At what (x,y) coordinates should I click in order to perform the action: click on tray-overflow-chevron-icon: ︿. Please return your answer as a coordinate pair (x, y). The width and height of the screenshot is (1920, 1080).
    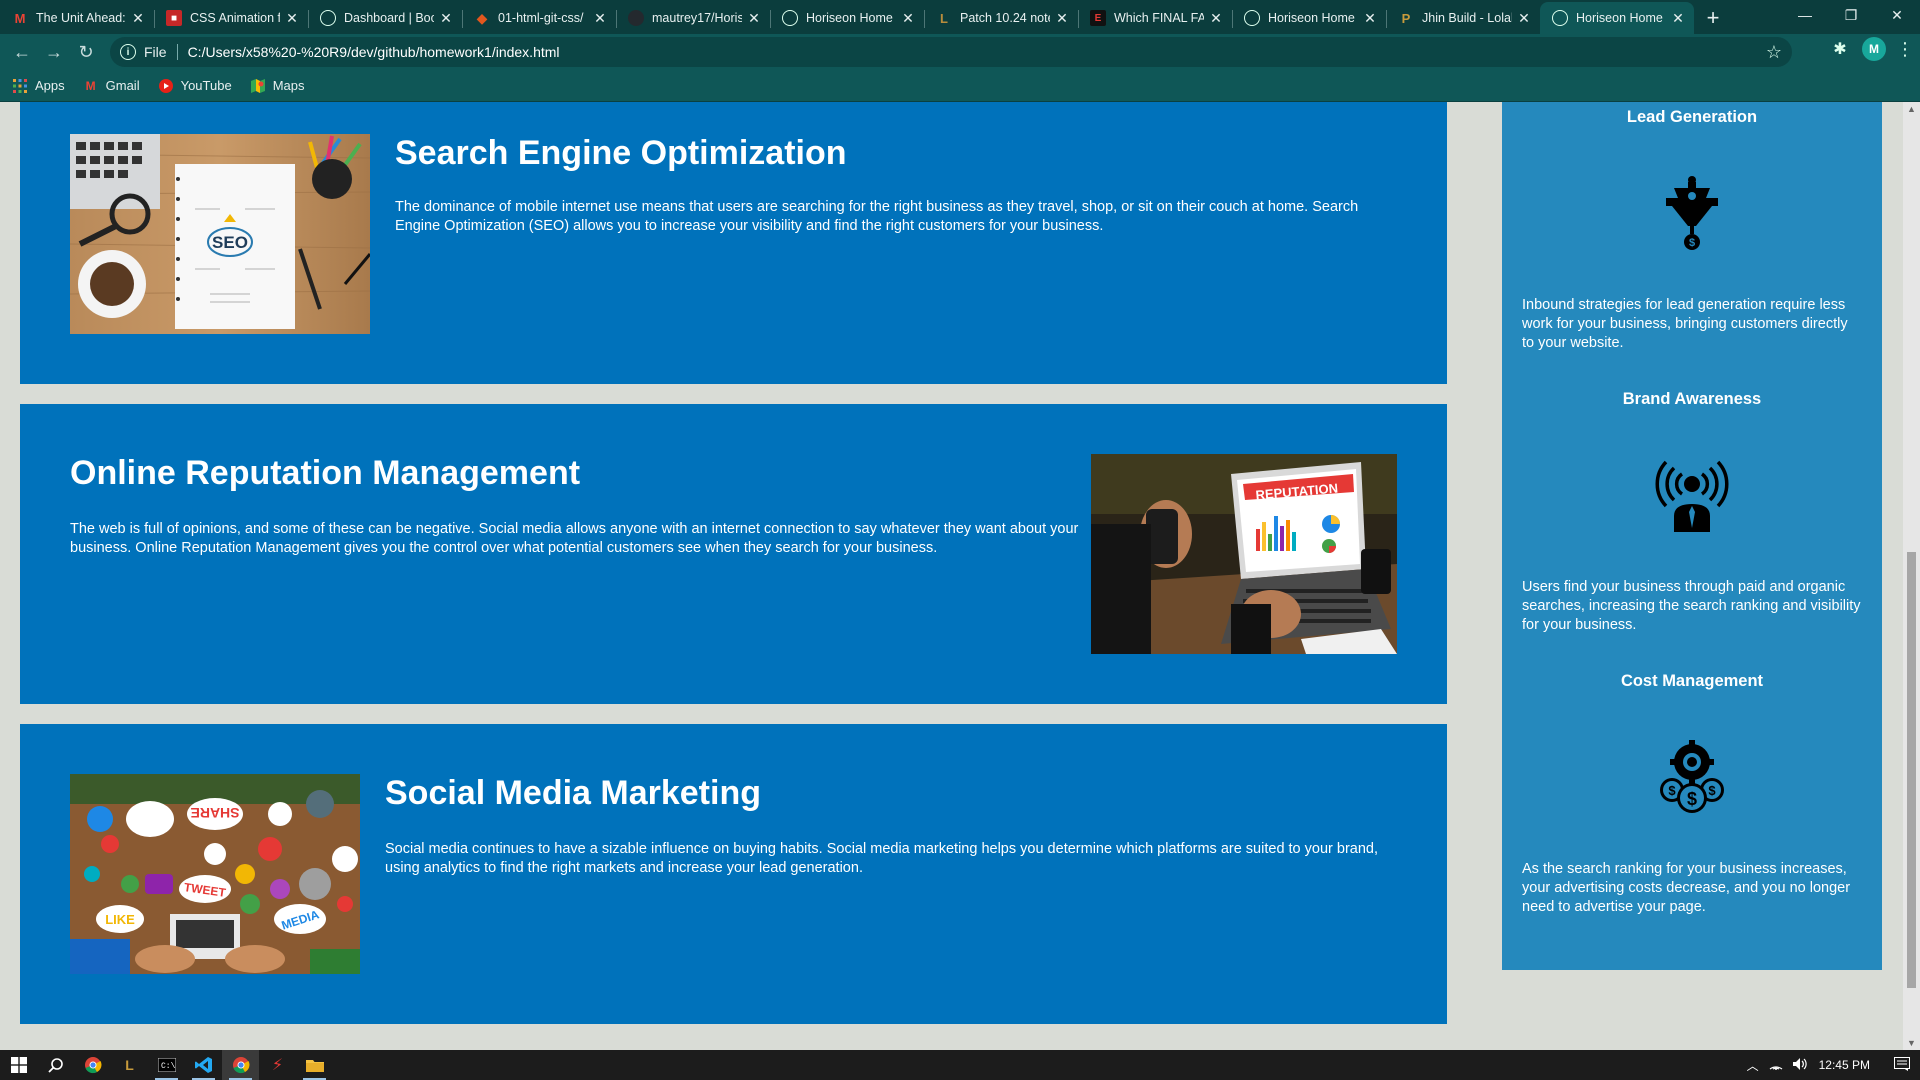
    Looking at the image, I should click on (1753, 1065).